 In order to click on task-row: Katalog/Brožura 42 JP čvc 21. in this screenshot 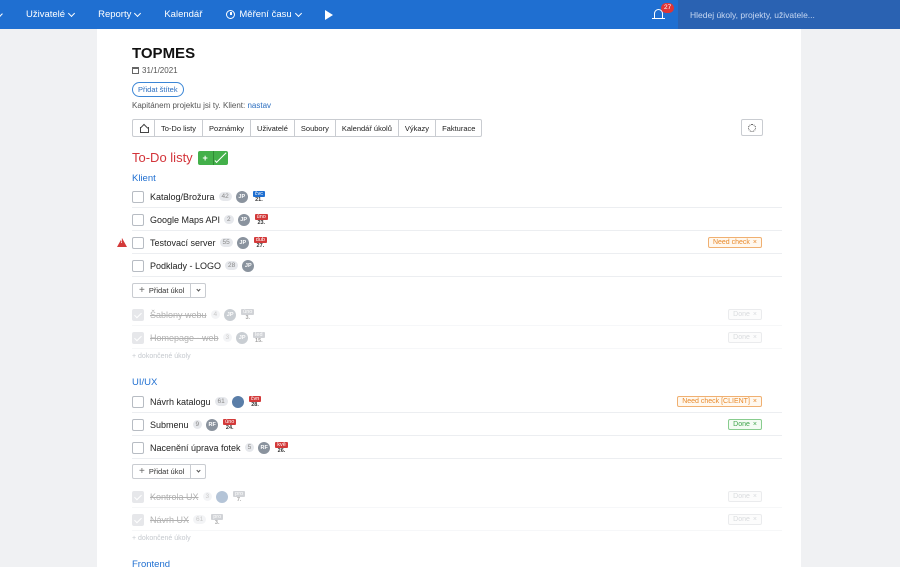, I will do `click(457, 197)`.